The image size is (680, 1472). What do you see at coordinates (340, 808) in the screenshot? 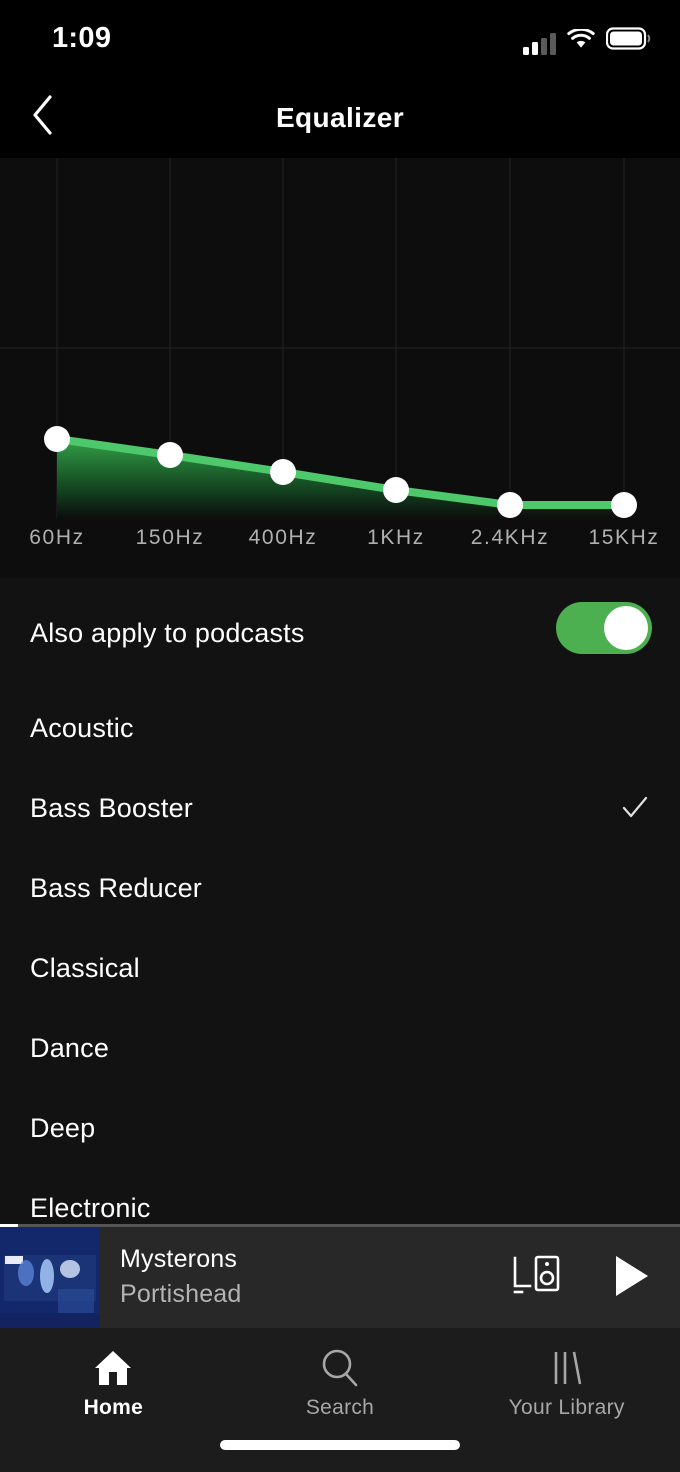
I see `preset-row: Bass Booster` at bounding box center [340, 808].